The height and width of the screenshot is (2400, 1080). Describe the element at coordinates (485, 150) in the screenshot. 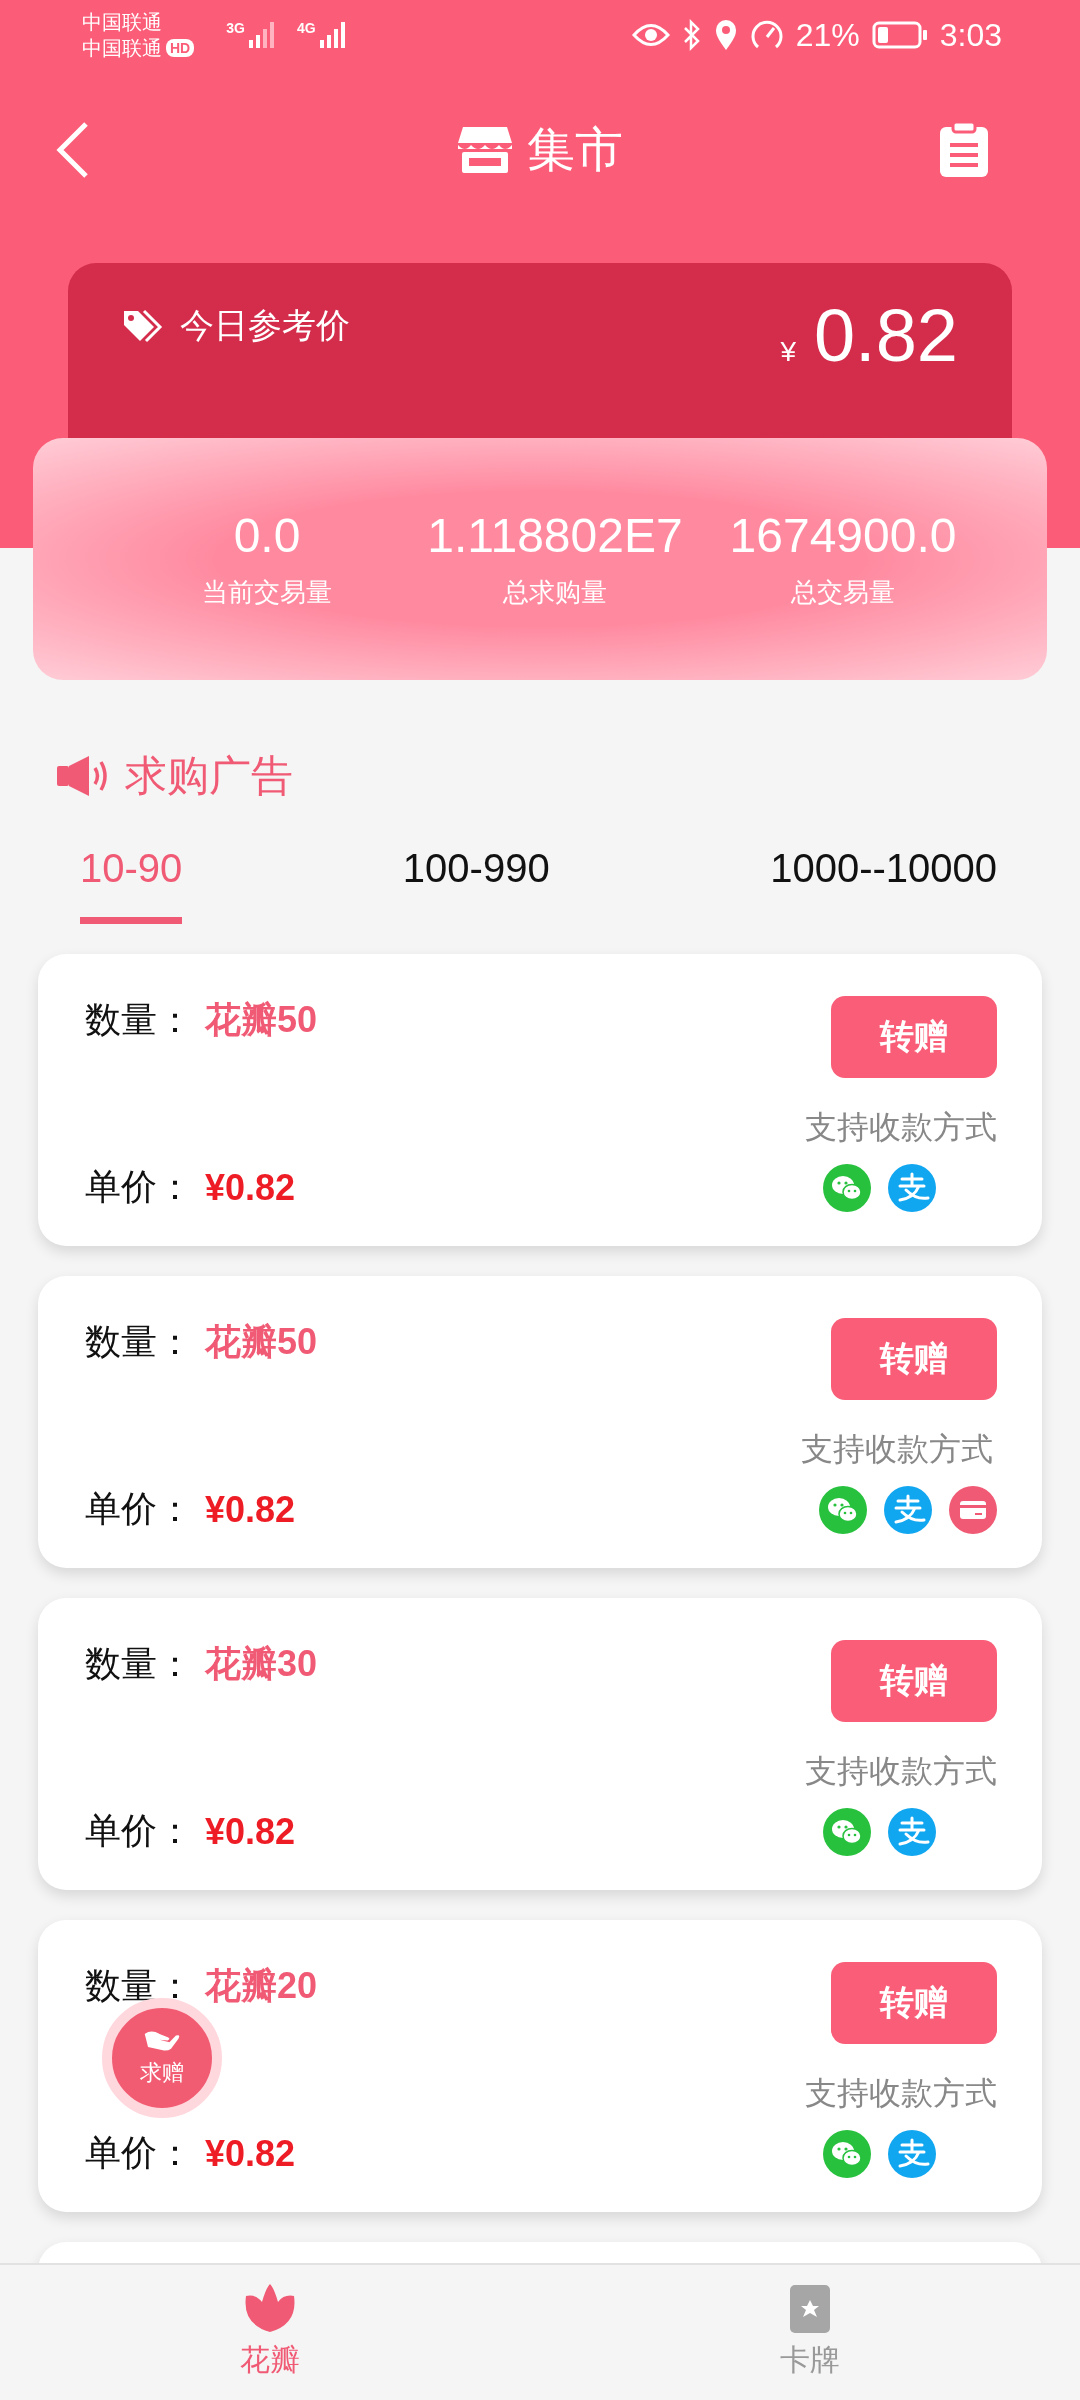

I see `shop-icon` at that location.